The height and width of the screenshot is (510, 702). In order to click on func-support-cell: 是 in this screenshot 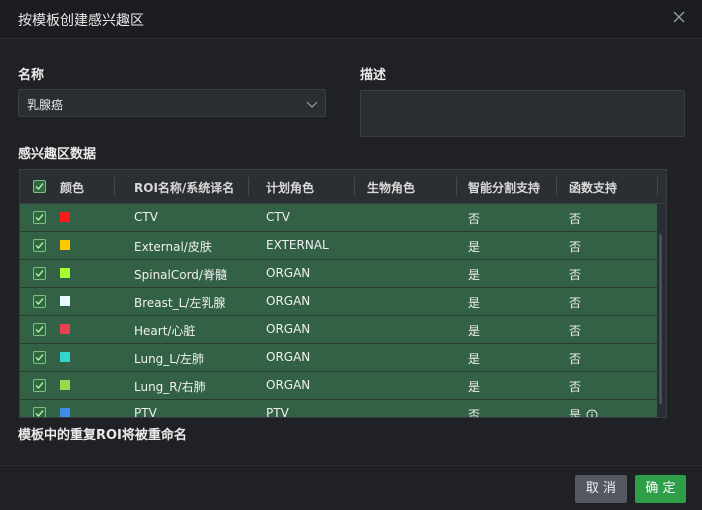, I will do `click(575, 413)`.